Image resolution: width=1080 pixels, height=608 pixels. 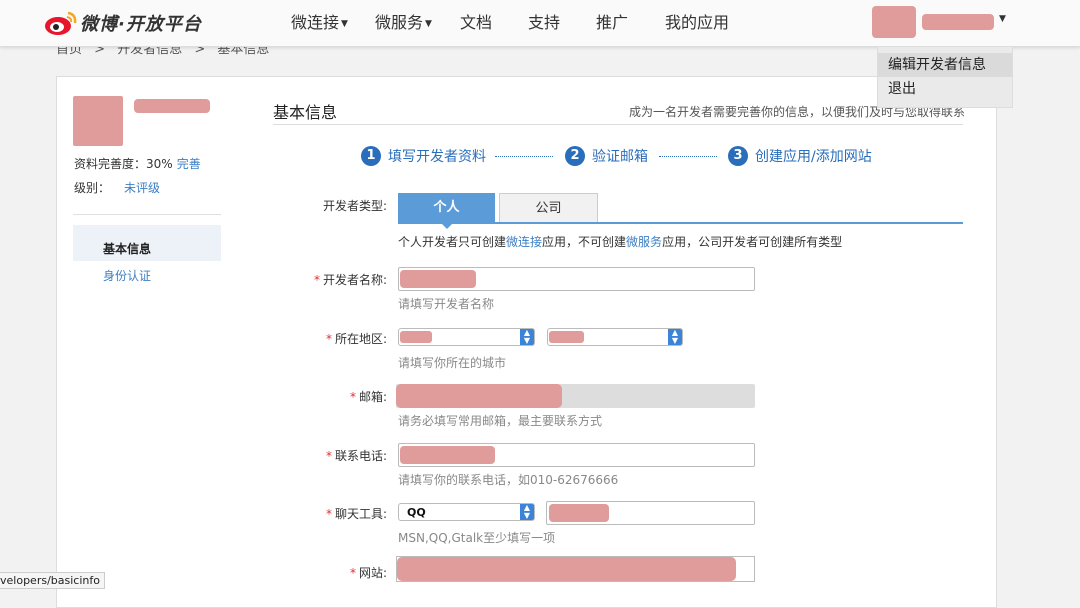 What do you see at coordinates (327, 572) in the screenshot?
I see `website-label: * 网站:` at bounding box center [327, 572].